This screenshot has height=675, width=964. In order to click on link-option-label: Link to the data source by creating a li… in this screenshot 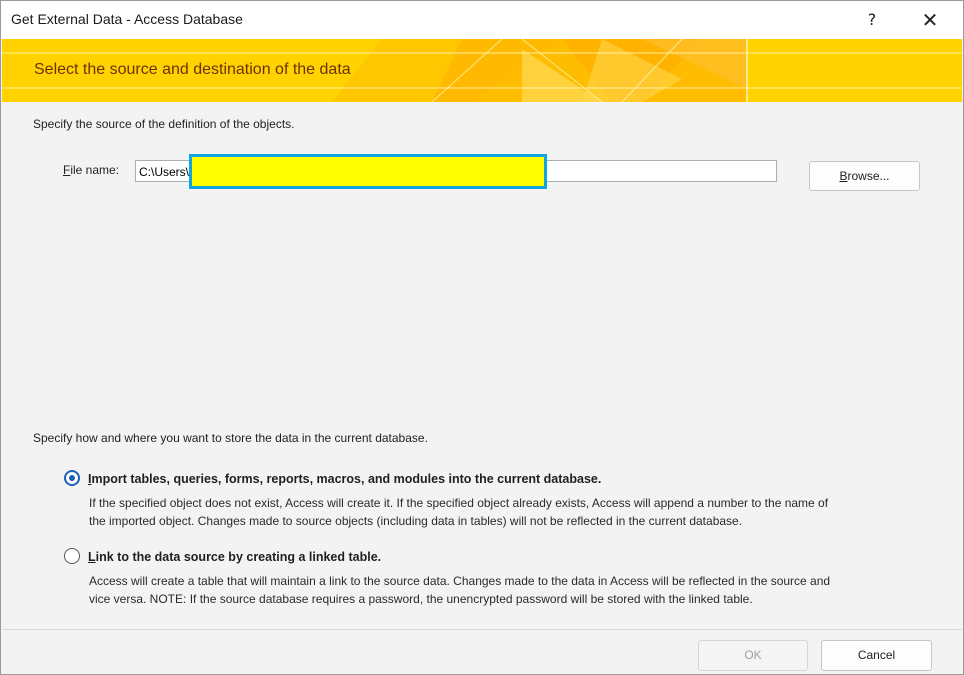, I will do `click(234, 557)`.